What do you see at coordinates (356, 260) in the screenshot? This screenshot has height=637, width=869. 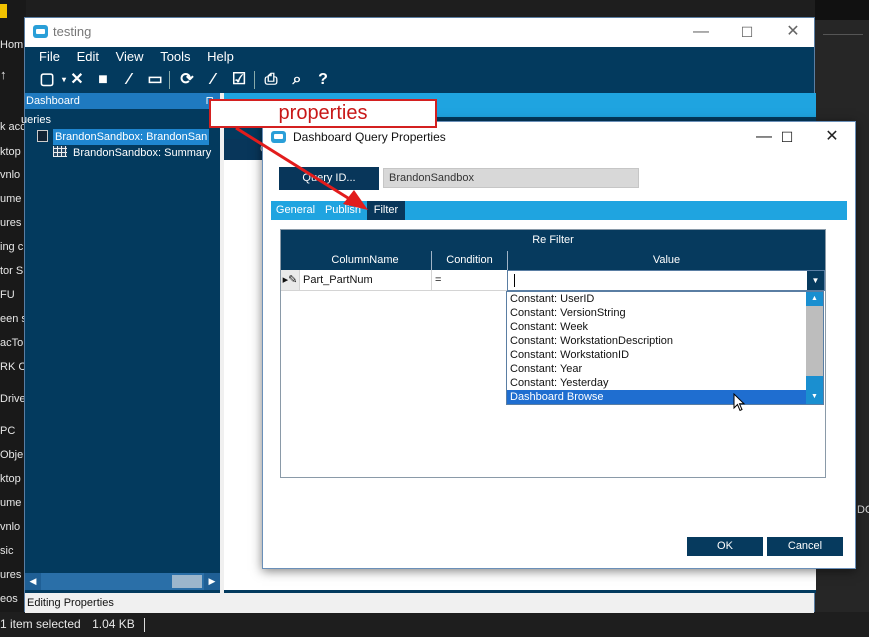 I see `column-header-columnname: ColumnName` at bounding box center [356, 260].